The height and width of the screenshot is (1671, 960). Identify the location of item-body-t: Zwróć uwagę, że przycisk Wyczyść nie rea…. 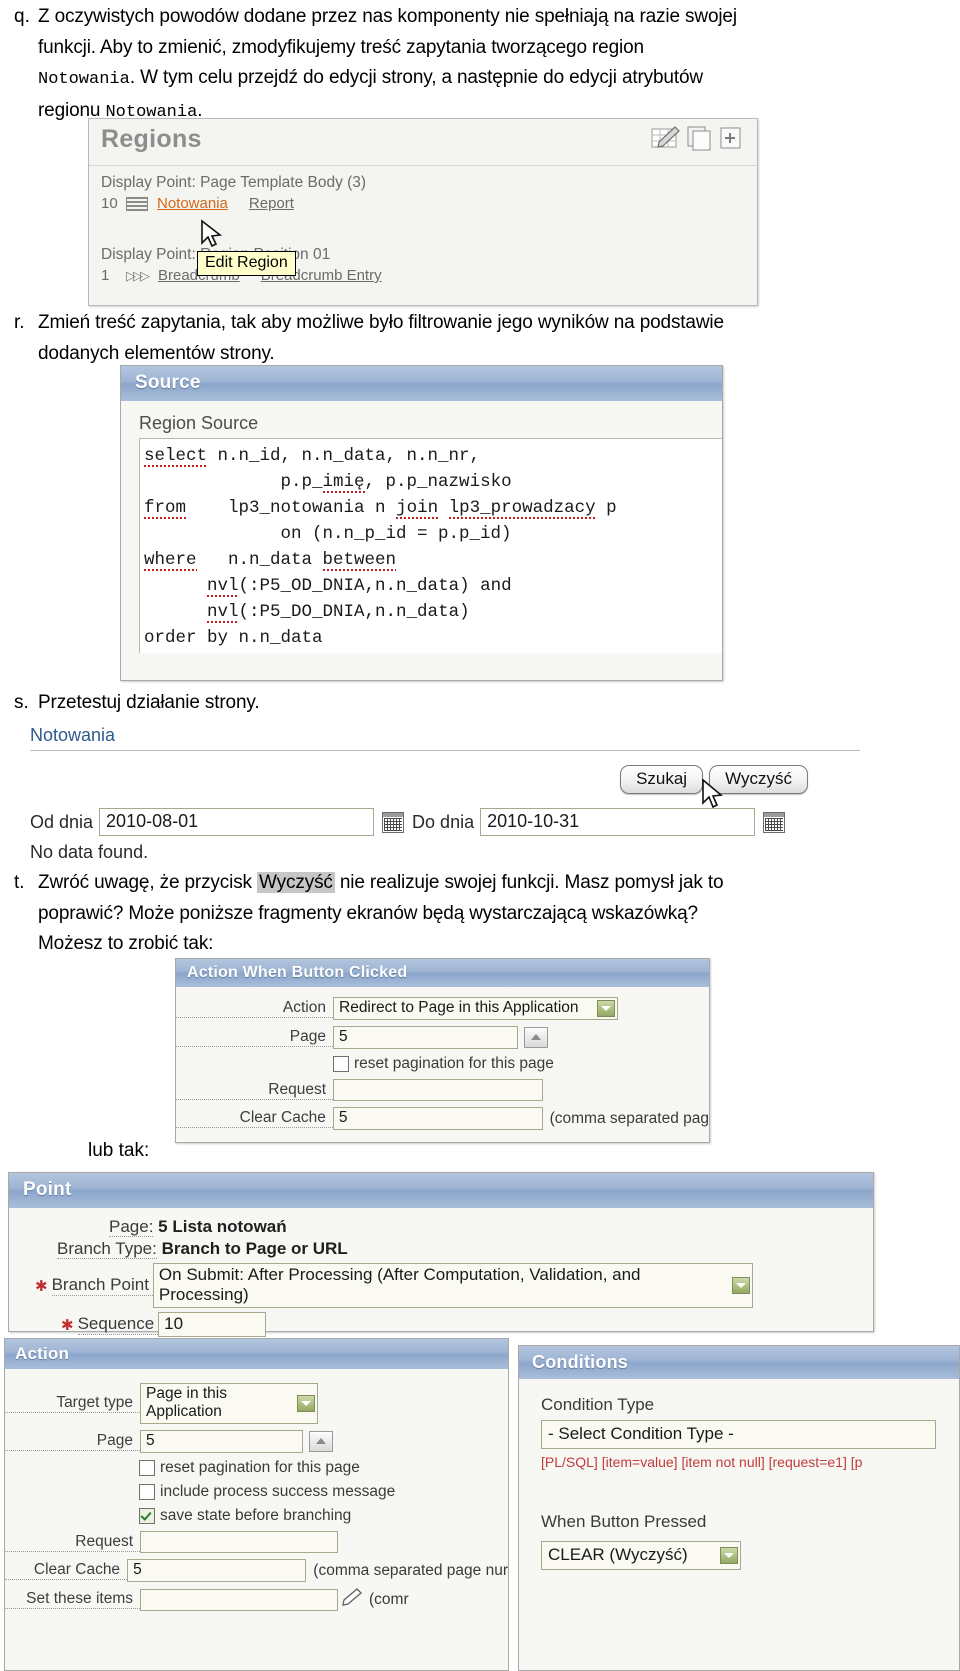
(381, 914).